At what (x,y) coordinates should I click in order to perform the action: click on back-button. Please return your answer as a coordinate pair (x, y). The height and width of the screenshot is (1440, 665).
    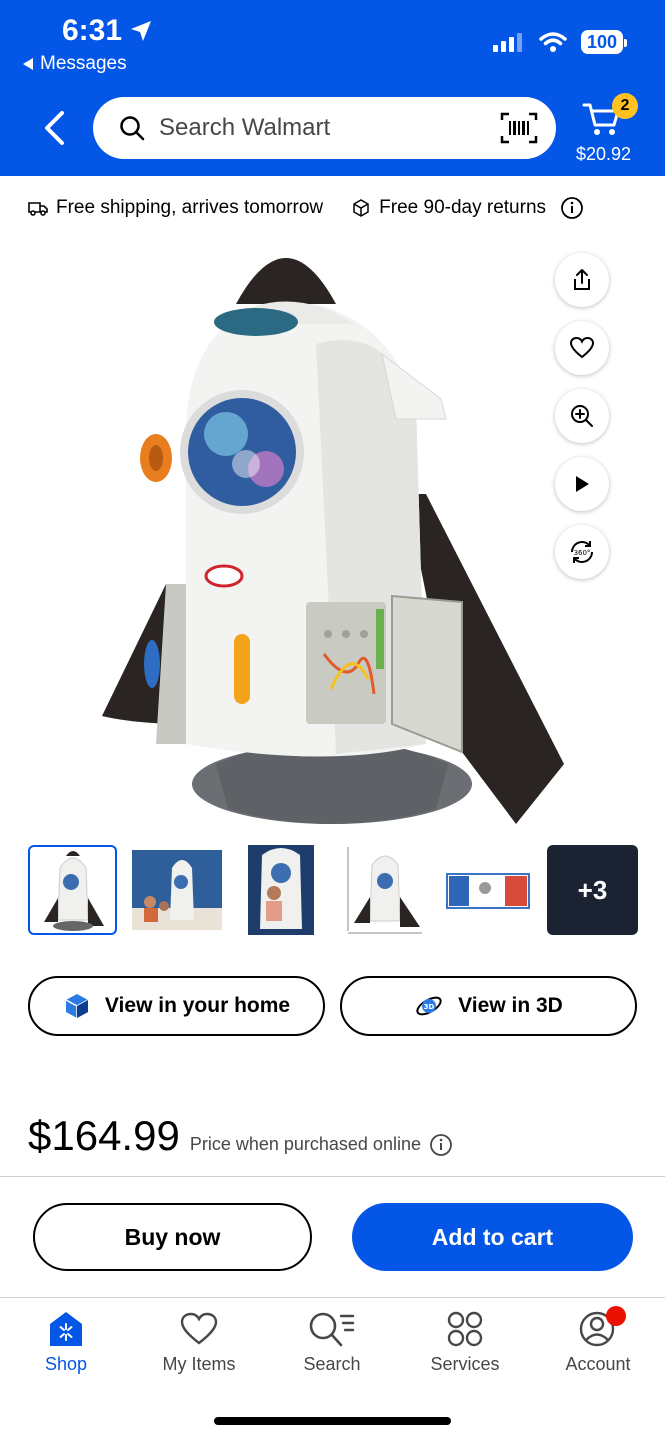
    Looking at the image, I should click on (54, 128).